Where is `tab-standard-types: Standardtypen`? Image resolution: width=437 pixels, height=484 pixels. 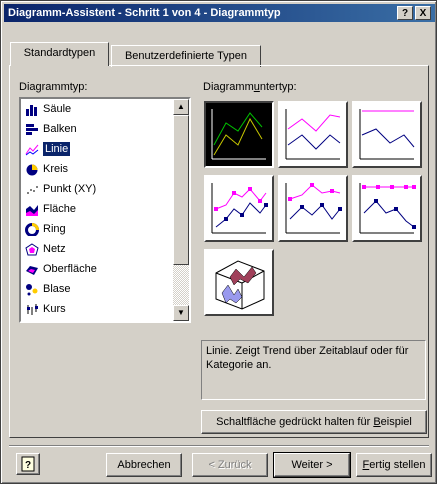 tab-standard-types: Standardtypen is located at coordinates (59, 54).